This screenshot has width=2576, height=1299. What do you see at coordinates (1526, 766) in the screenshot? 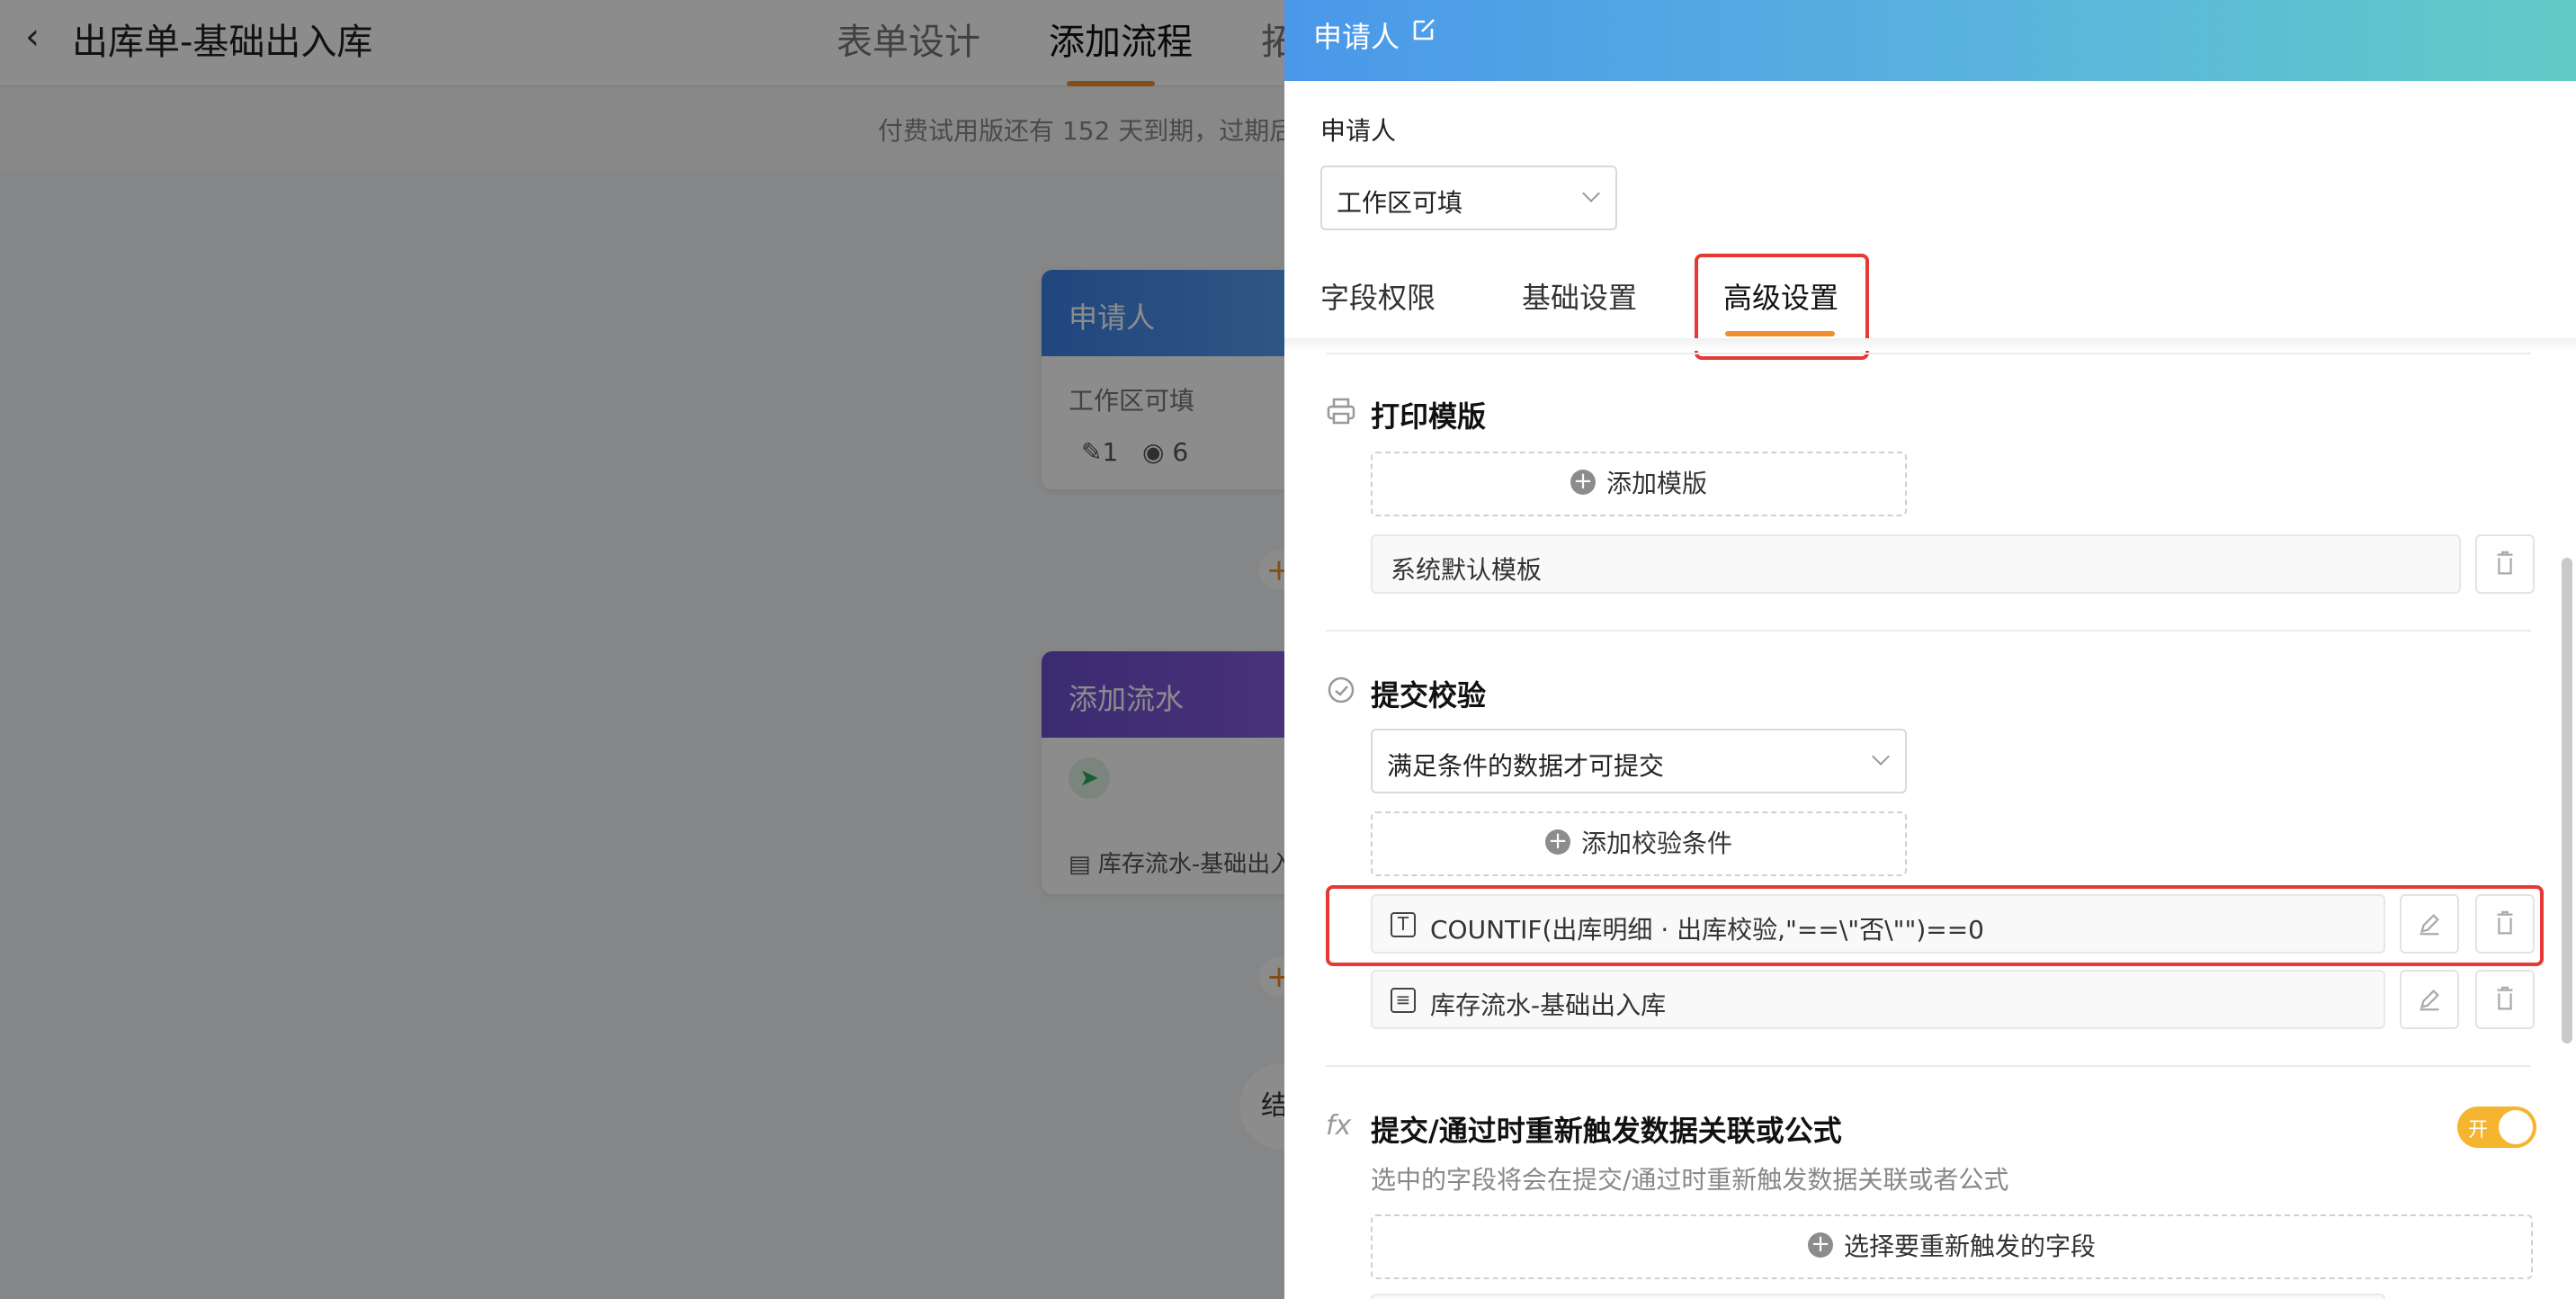
I see `validation-mode-value: 满足条件的数据才可提交` at bounding box center [1526, 766].